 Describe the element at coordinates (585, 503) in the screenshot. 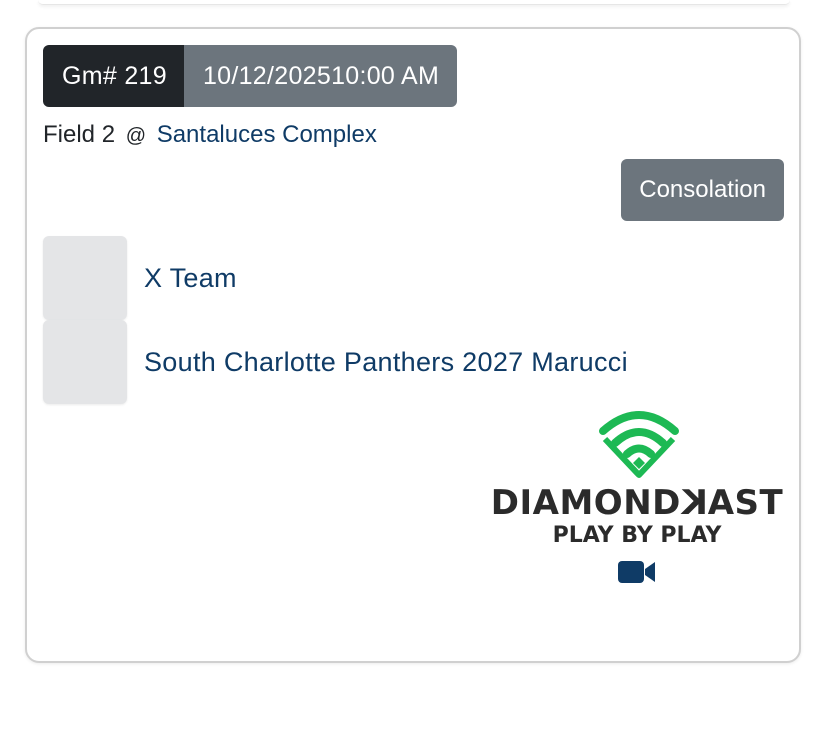

I see `brand-prefix: DIAMOND` at that location.